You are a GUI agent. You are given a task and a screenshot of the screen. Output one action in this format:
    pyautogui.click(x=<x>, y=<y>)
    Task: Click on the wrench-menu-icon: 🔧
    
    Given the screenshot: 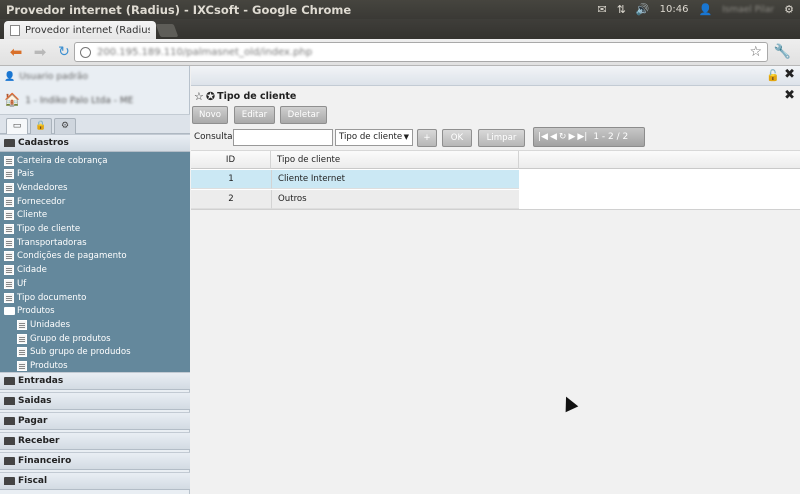 What is the action you would take?
    pyautogui.click(x=782, y=52)
    